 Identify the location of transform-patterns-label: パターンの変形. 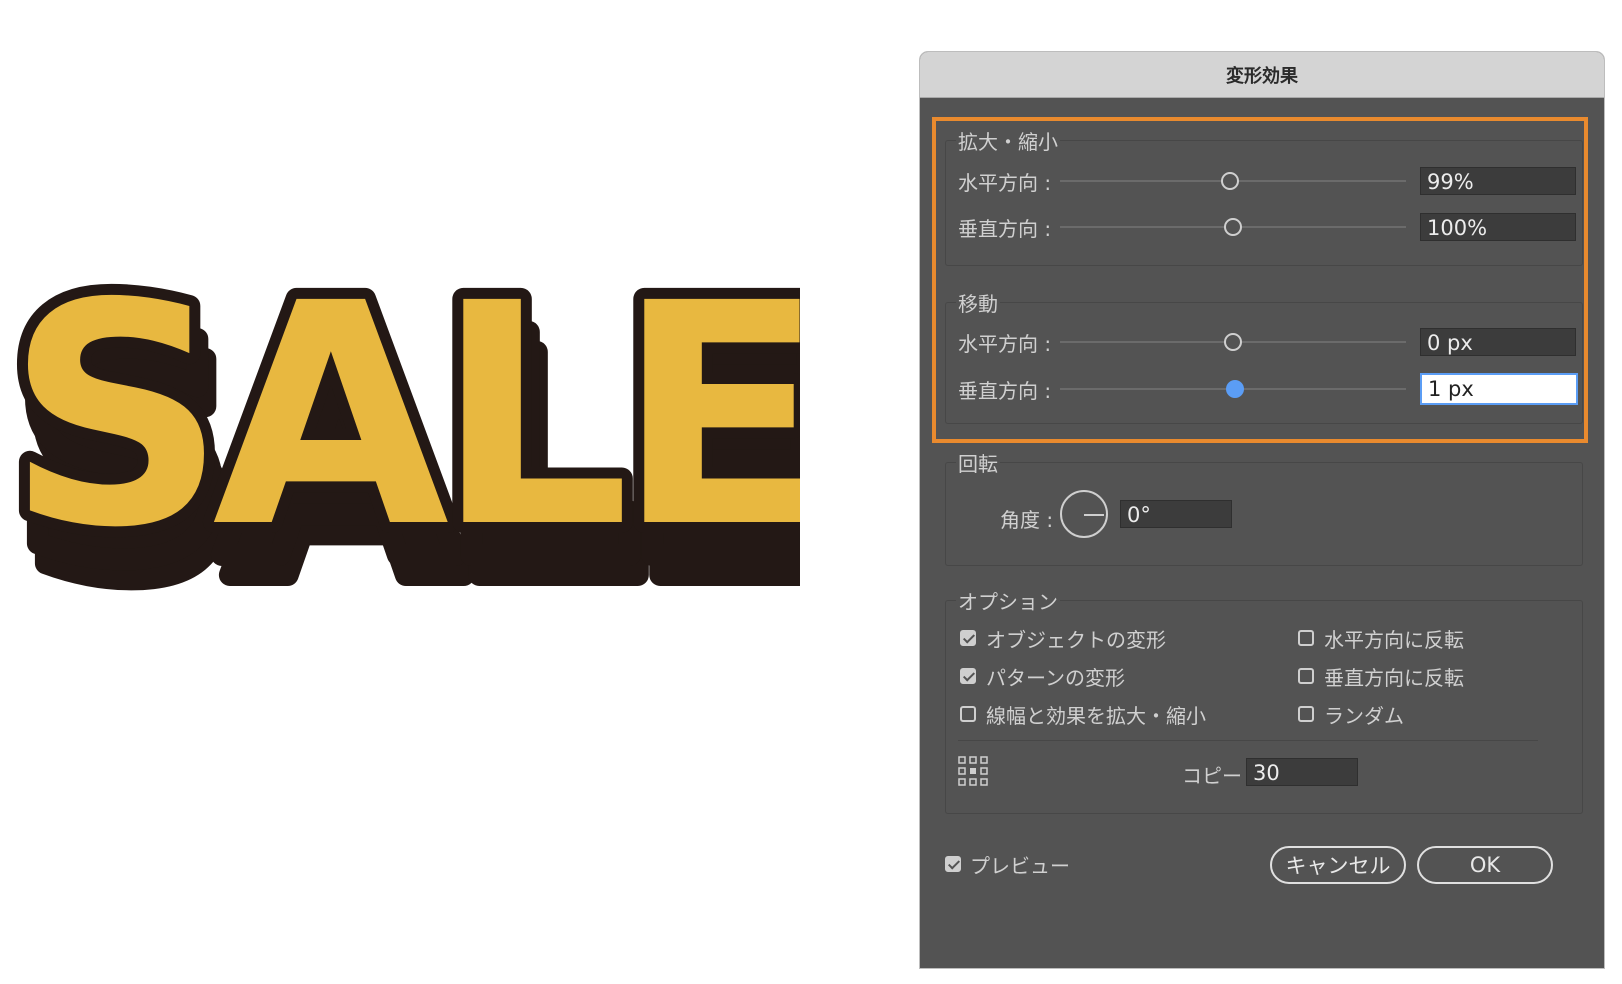
(1055, 678).